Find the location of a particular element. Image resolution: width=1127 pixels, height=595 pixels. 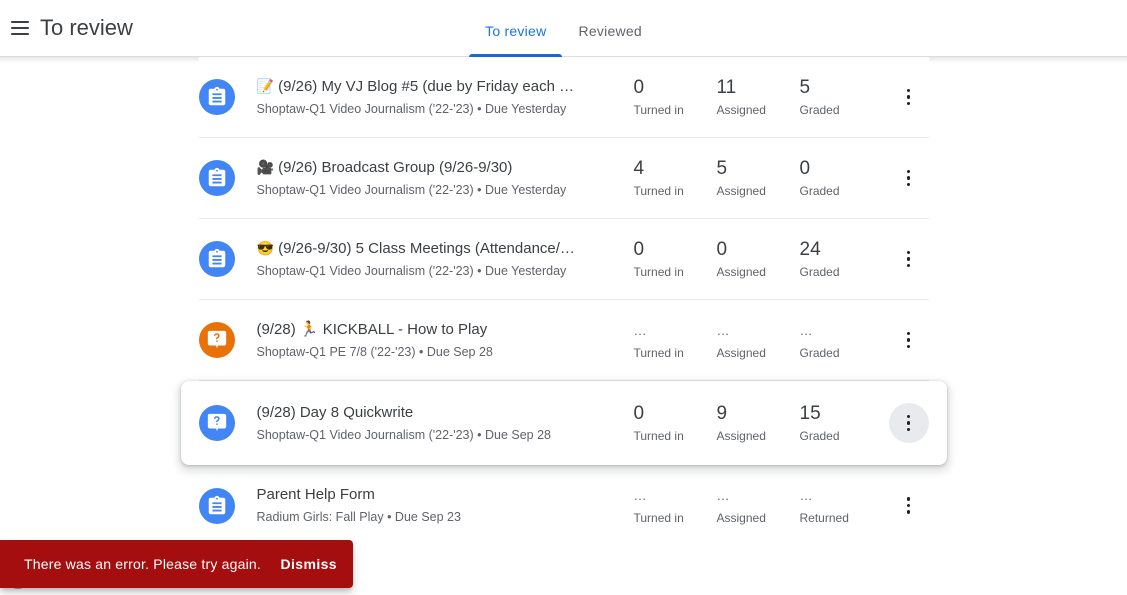

stat-label: Returned is located at coordinates (824, 518).